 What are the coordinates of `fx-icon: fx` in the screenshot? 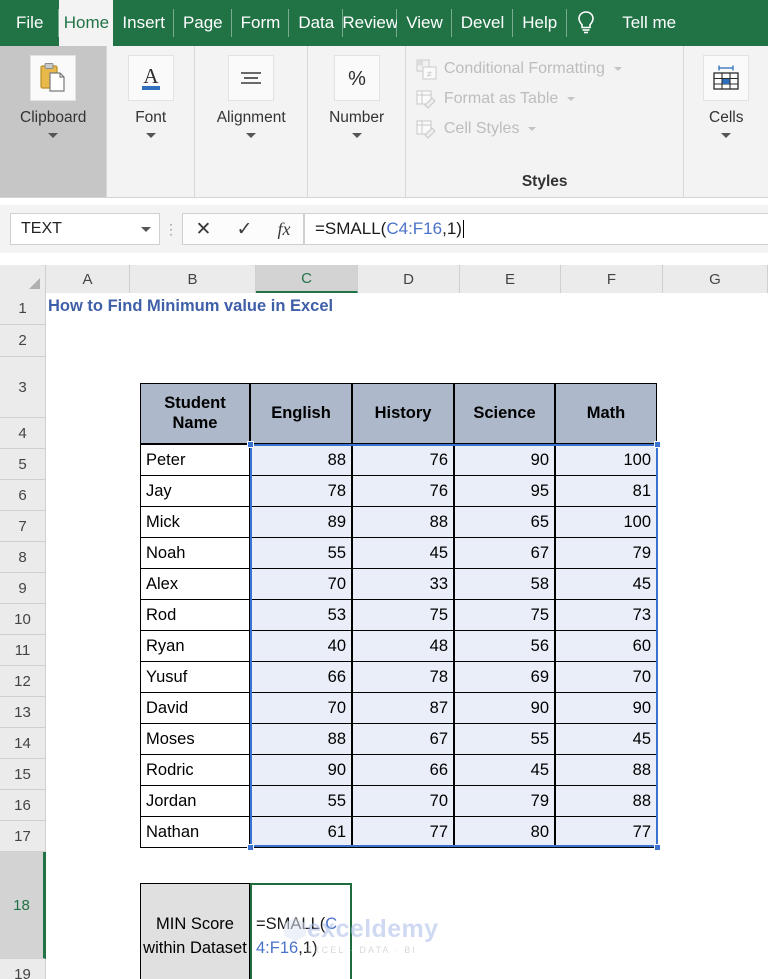 It's located at (283, 229).